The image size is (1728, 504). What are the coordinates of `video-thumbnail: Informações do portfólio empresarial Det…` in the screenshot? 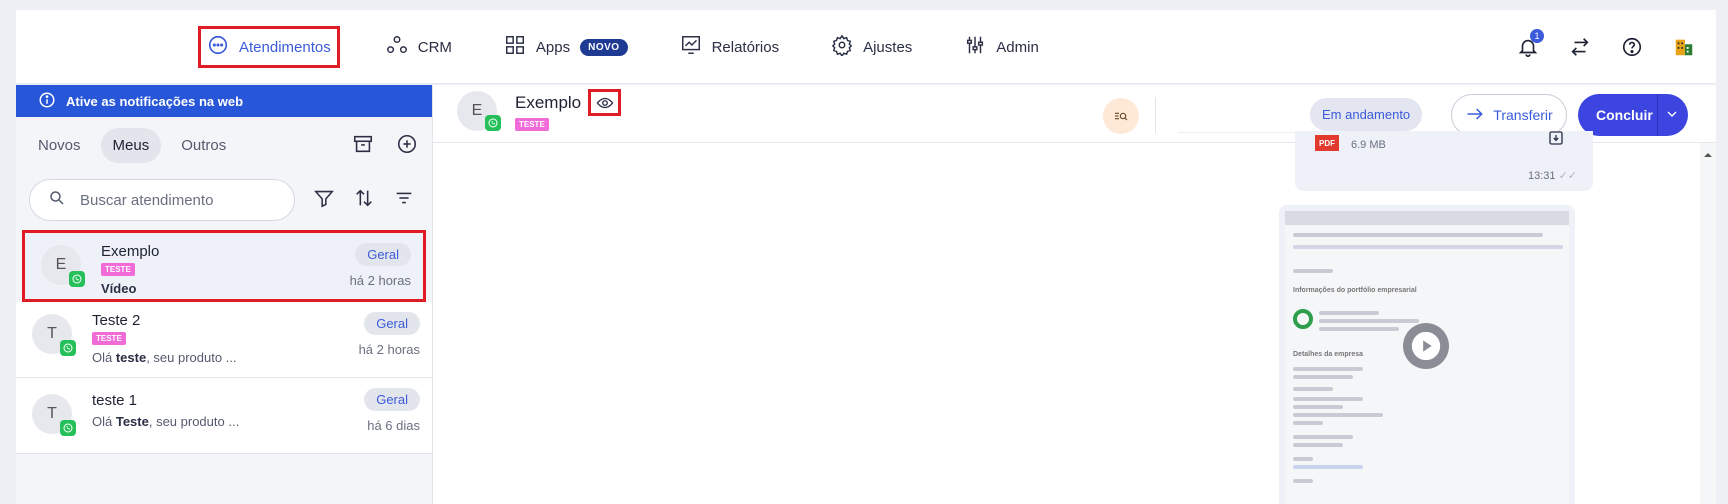 It's located at (1427, 357).